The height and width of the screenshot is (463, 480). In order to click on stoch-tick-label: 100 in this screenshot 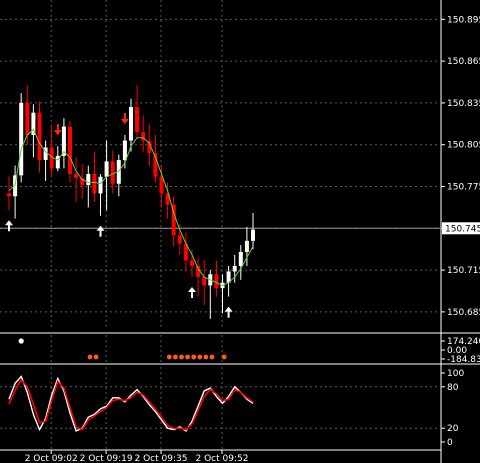, I will do `click(455, 374)`.